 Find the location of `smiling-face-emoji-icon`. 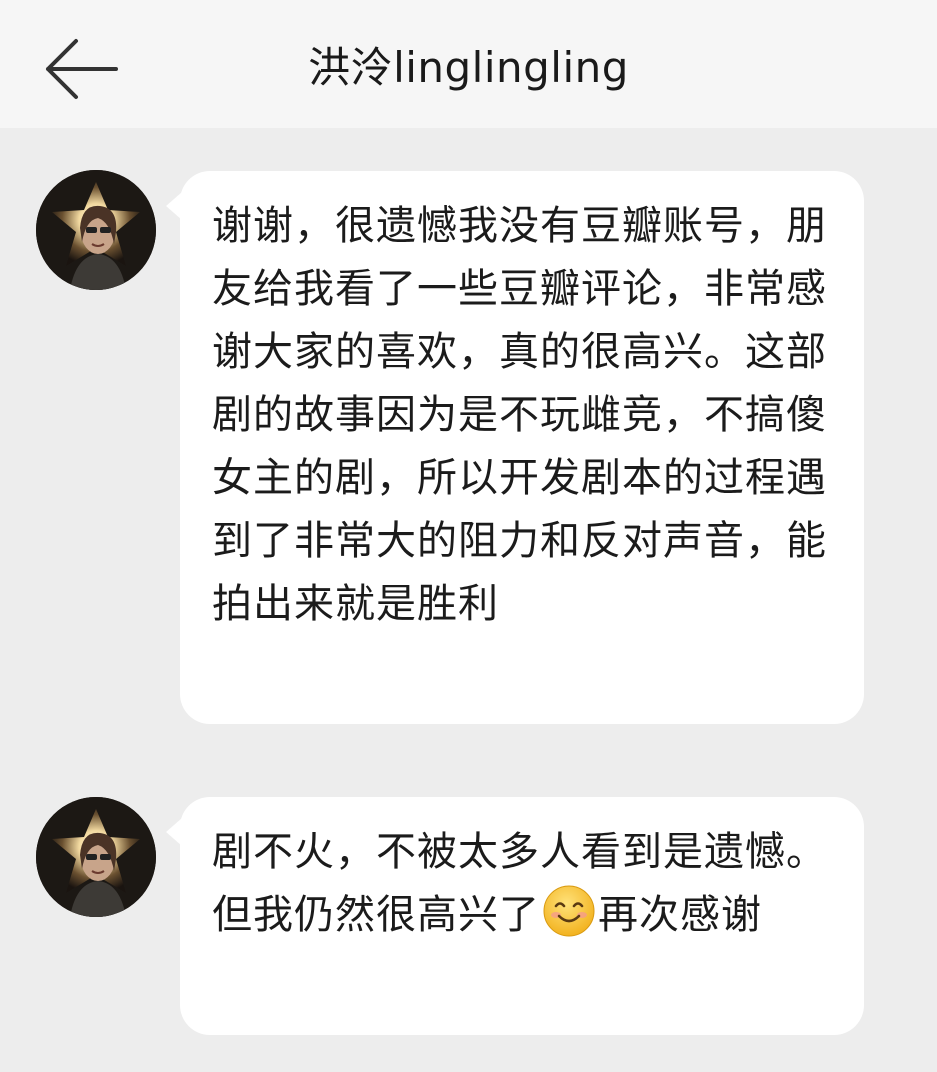

smiling-face-emoji-icon is located at coordinates (569, 911).